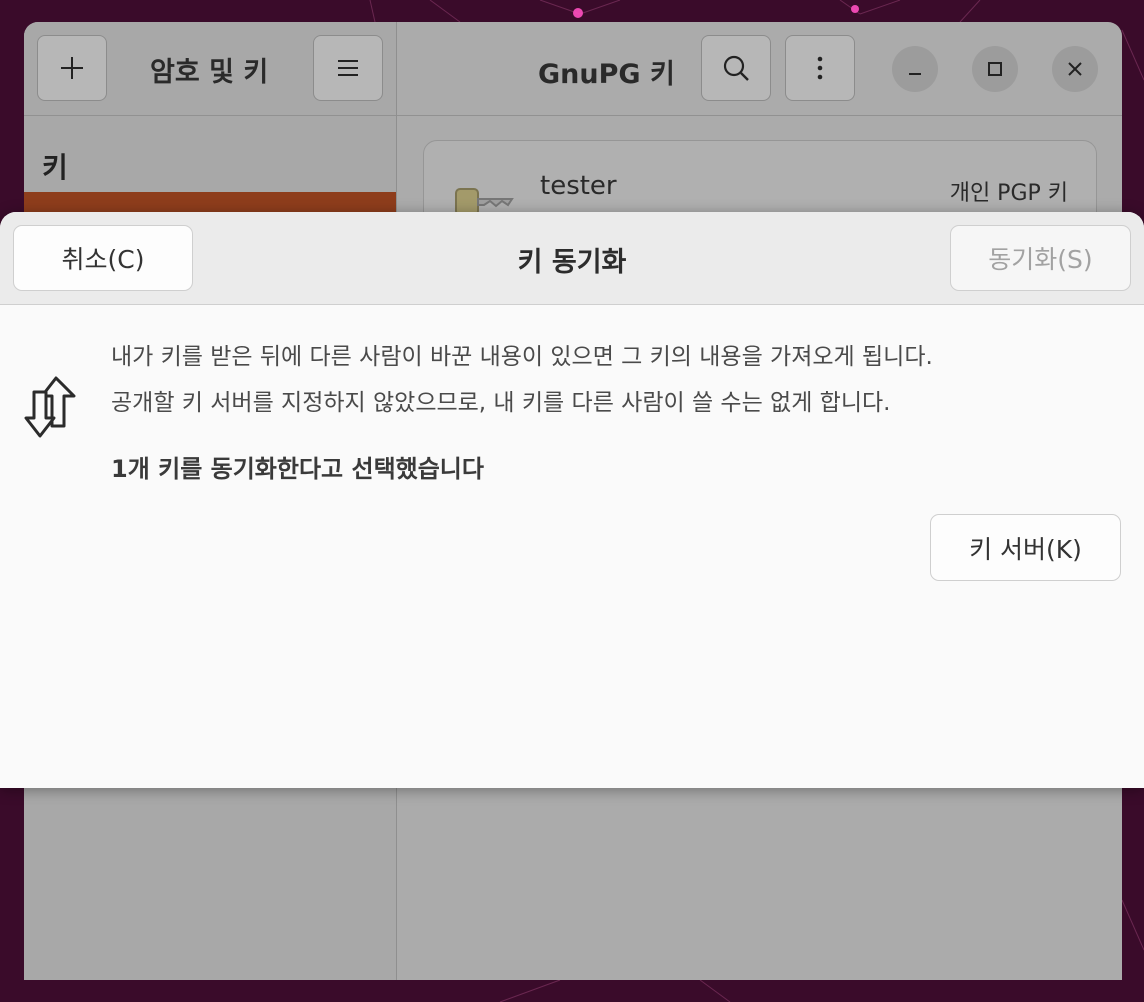 This screenshot has height=1002, width=1144. I want to click on key-type: 개인 PGP 키, so click(1008, 193).